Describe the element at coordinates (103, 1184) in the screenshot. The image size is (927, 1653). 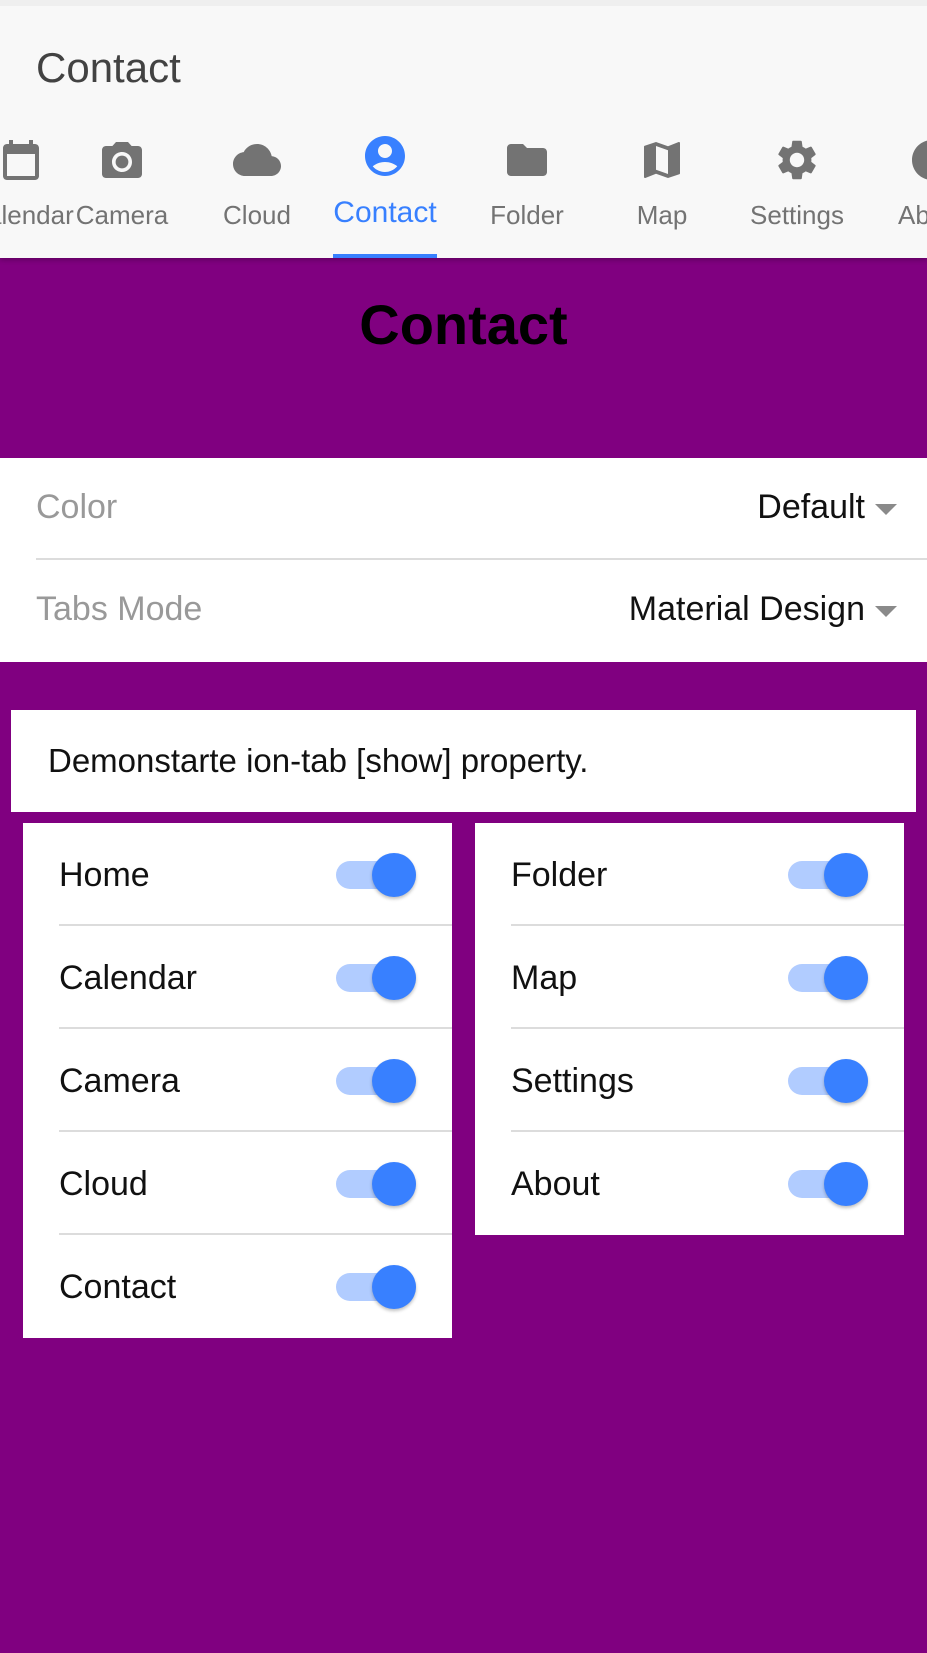
I see `toggle-label: Cloud` at that location.